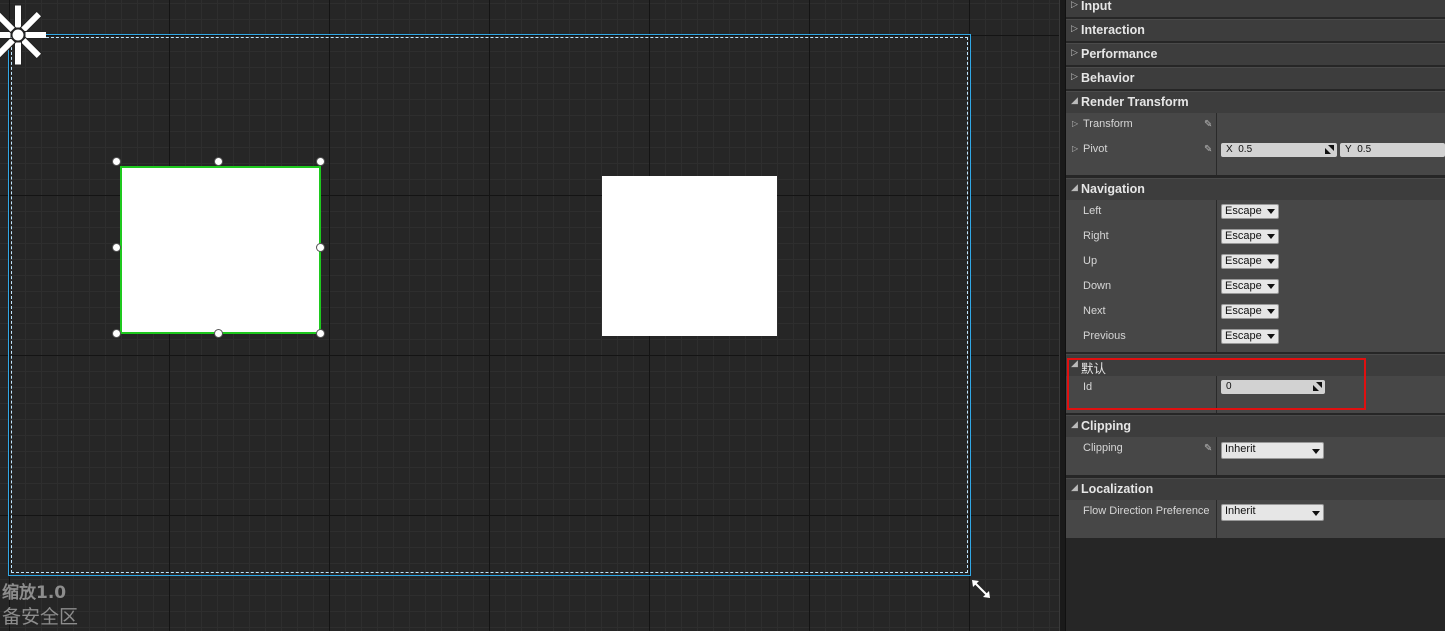 This screenshot has width=1445, height=631. Describe the element at coordinates (320, 161) in the screenshot. I see `resize-handle-top-right` at that location.